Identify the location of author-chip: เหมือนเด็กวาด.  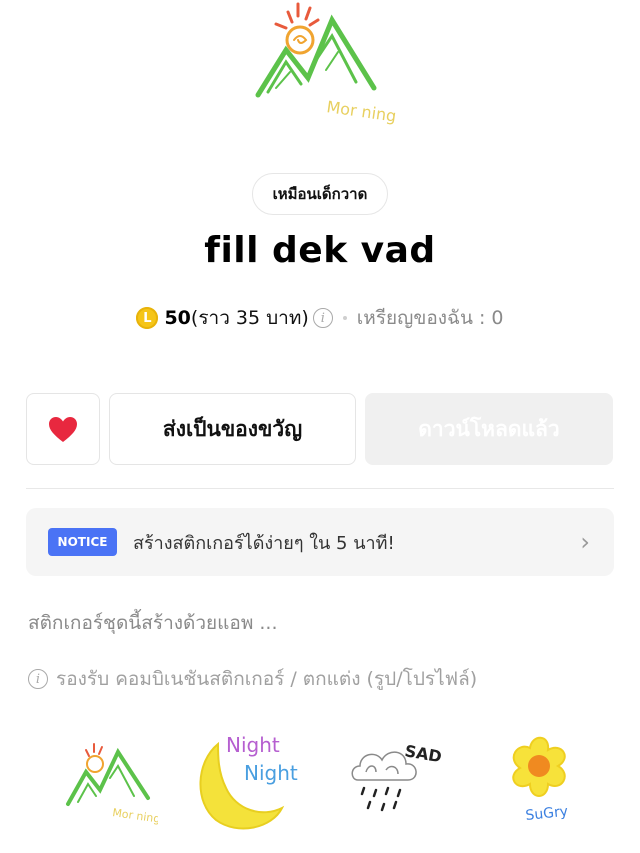
(320, 194).